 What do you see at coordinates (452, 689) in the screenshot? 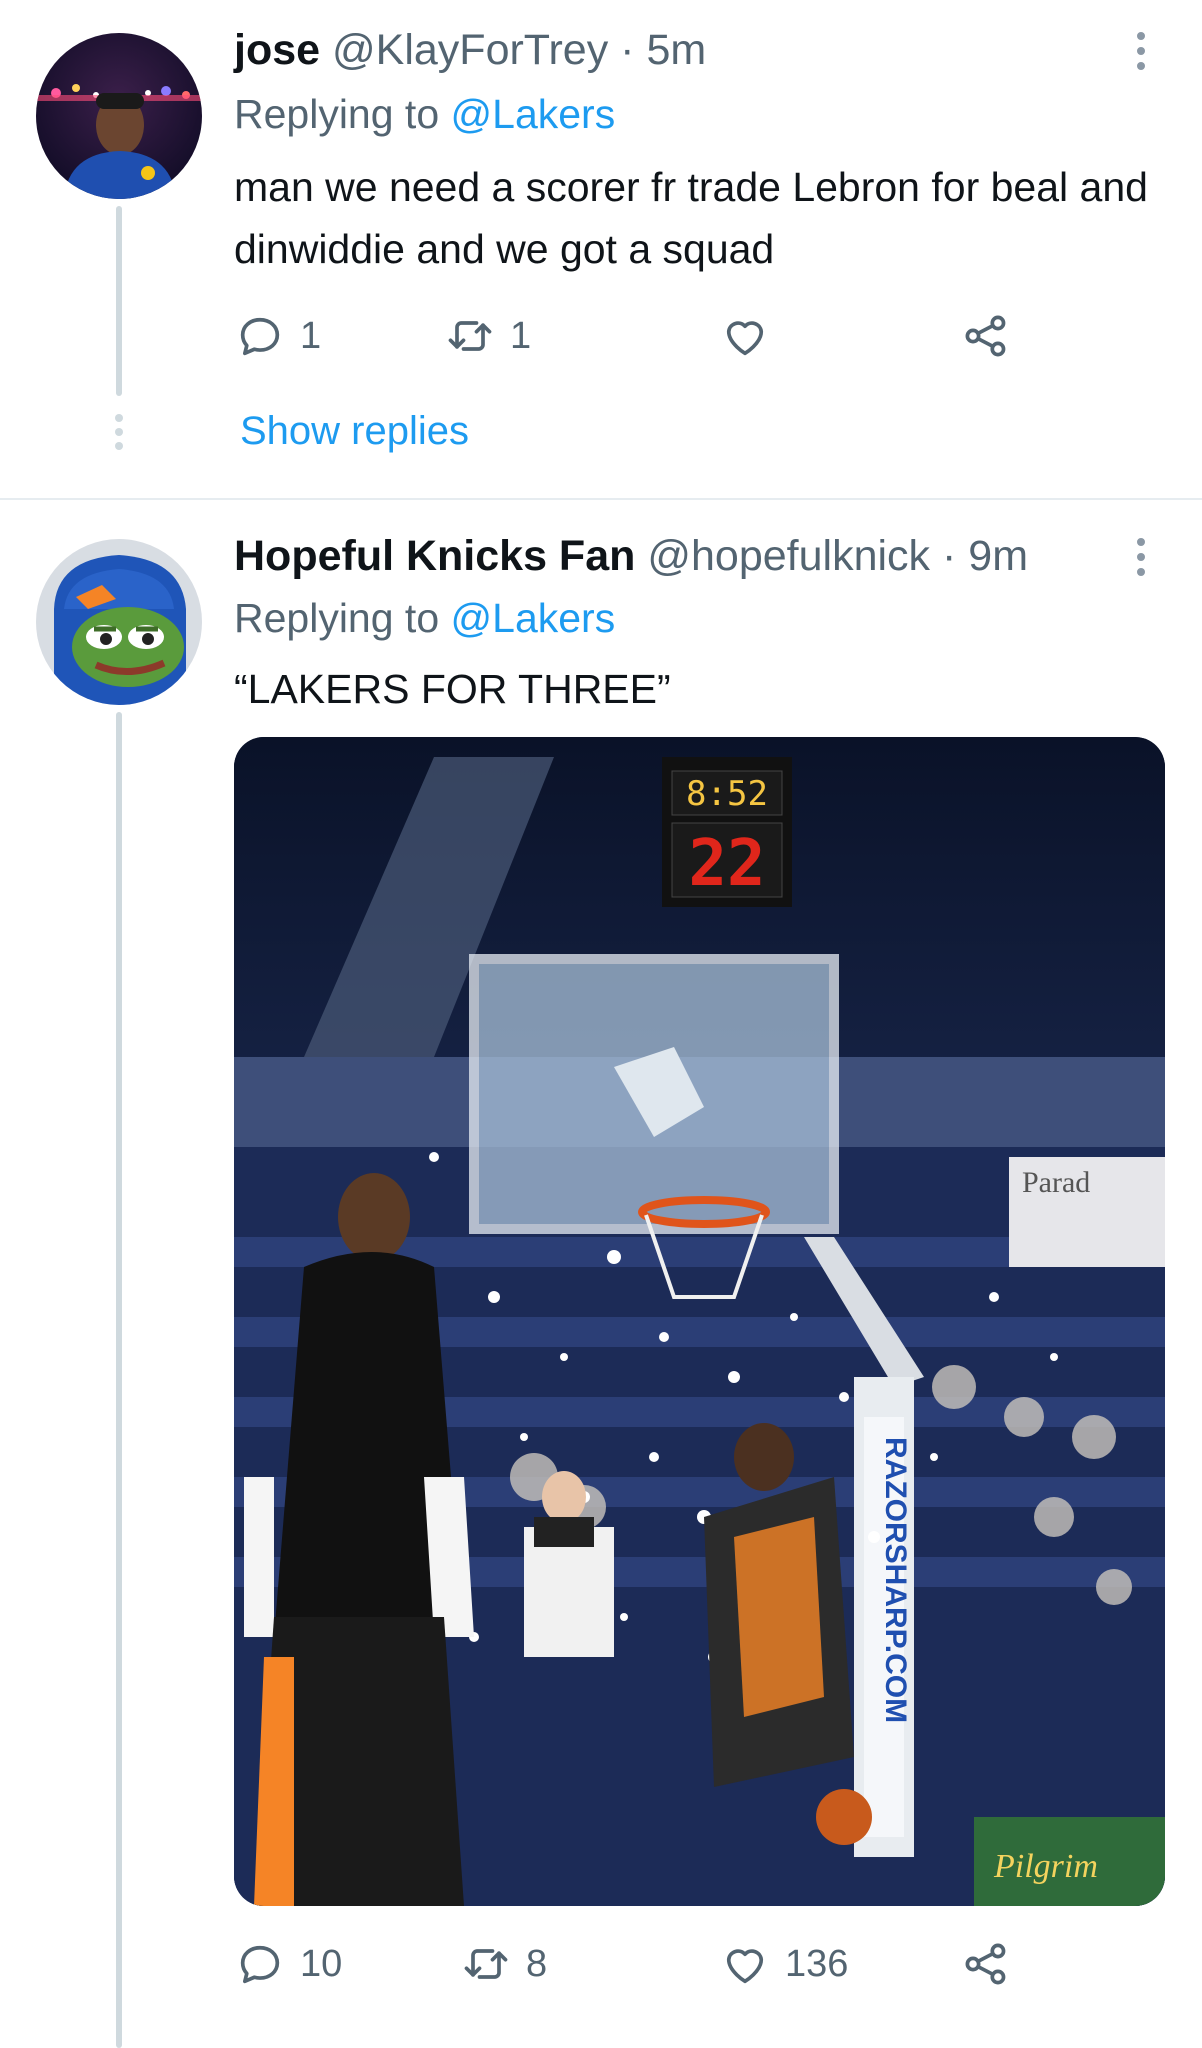
I see `tweet-text: “LAKERS FOR THREE”` at bounding box center [452, 689].